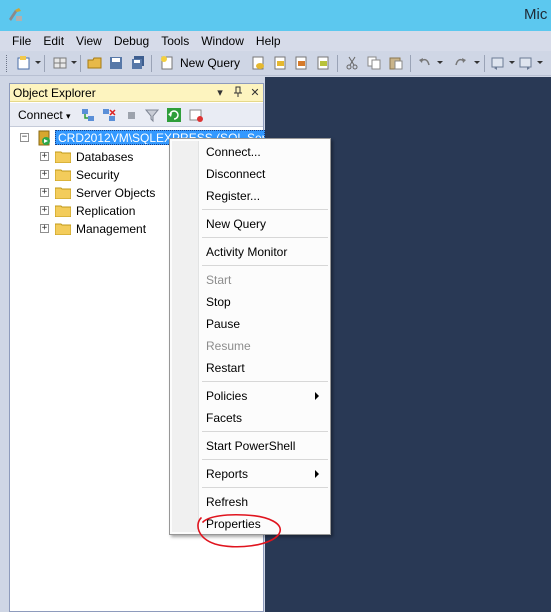 This screenshot has width=551, height=612. Describe the element at coordinates (54, 93) in the screenshot. I see `object-explorer-title: Object Explorer` at that location.